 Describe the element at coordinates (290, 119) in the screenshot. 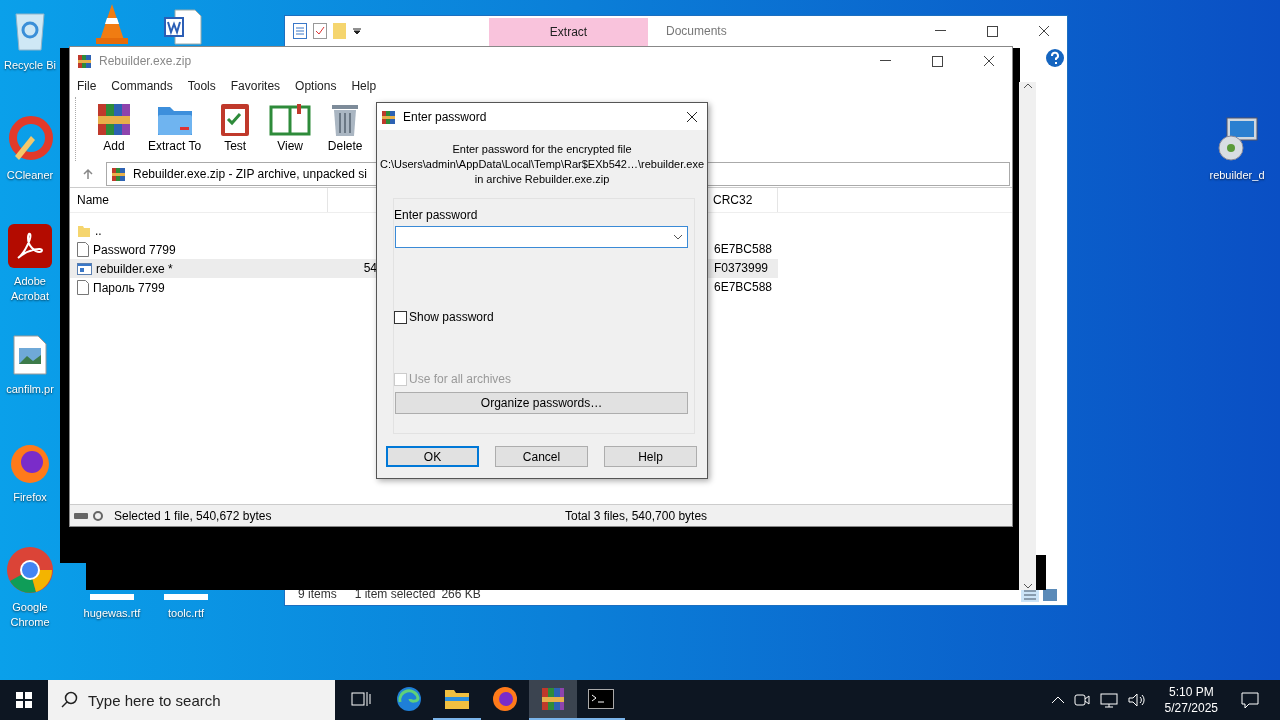

I see `book-icon` at that location.